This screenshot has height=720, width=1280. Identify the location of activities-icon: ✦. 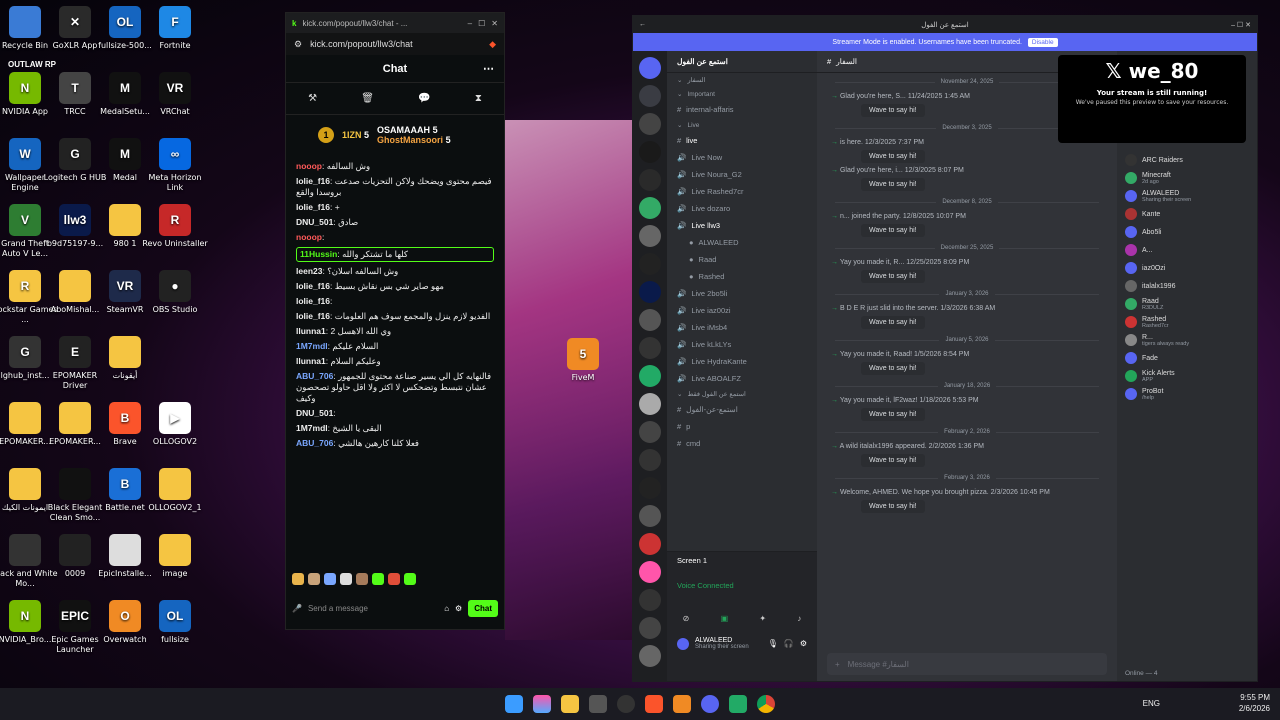
(762, 618).